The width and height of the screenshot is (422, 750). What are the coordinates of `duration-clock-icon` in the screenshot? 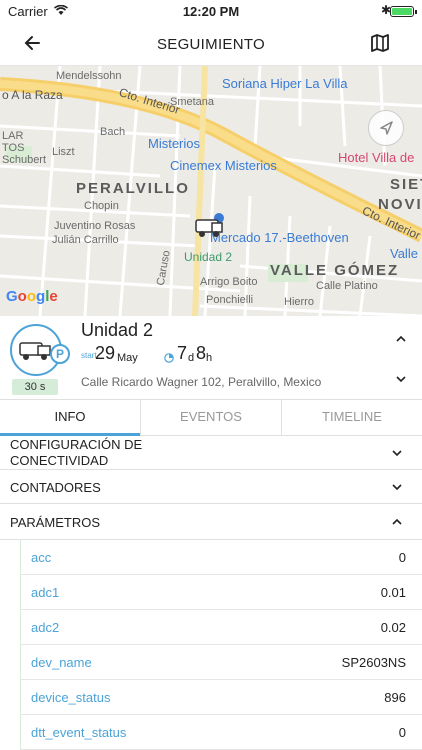 It's located at (169, 356).